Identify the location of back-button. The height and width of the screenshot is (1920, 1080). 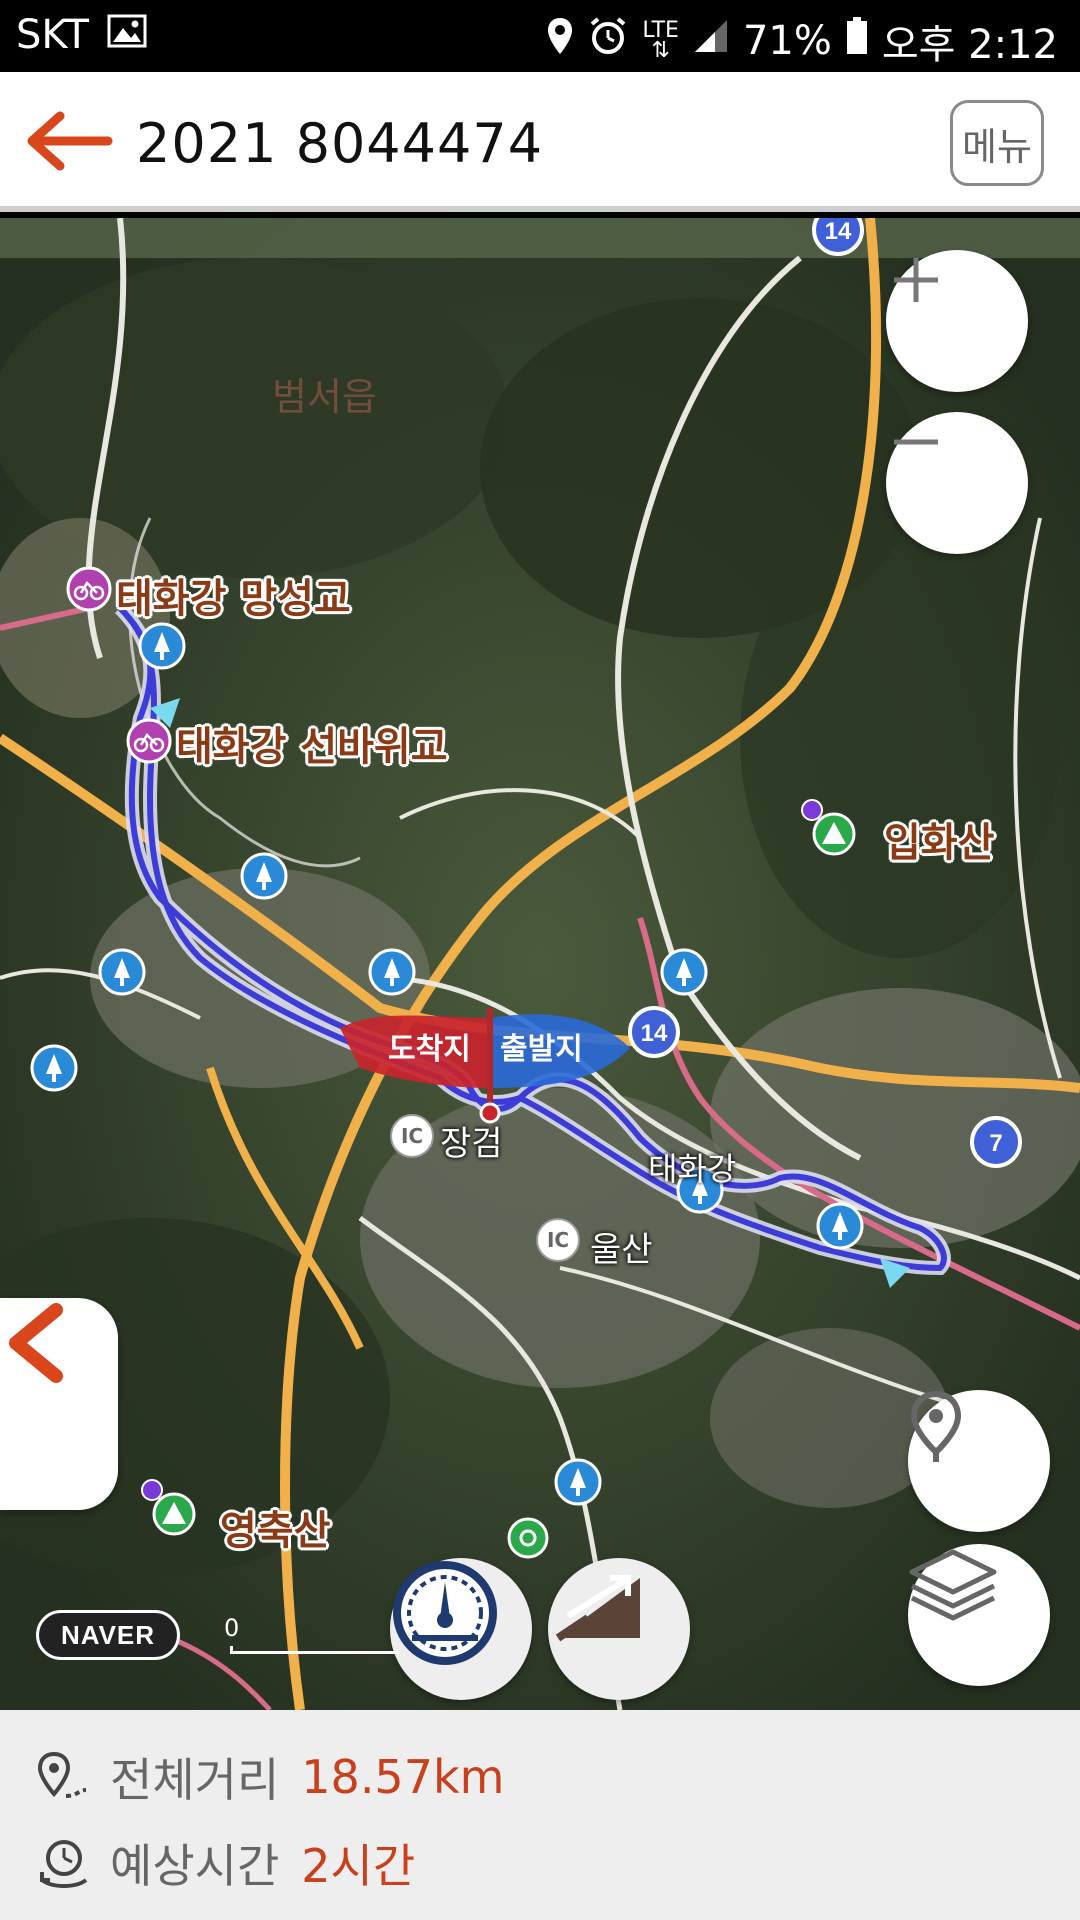
(69, 141).